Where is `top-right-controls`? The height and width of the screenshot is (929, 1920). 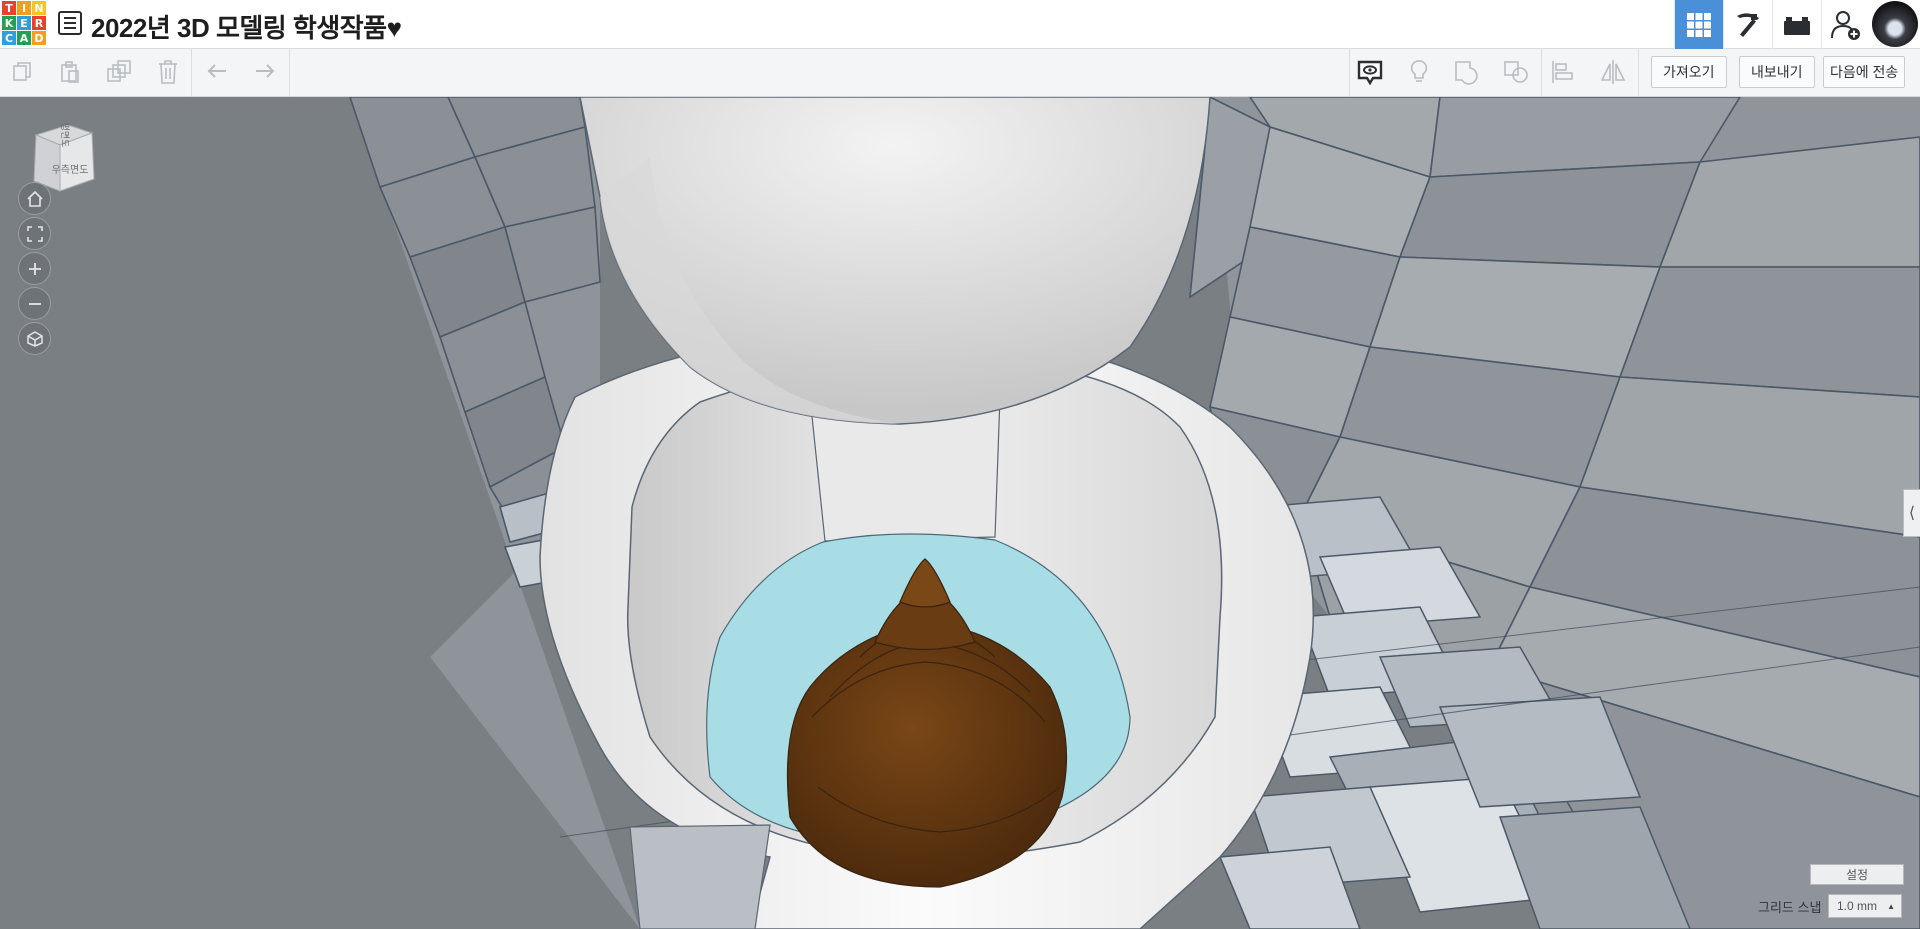 top-right-controls is located at coordinates (1797, 24).